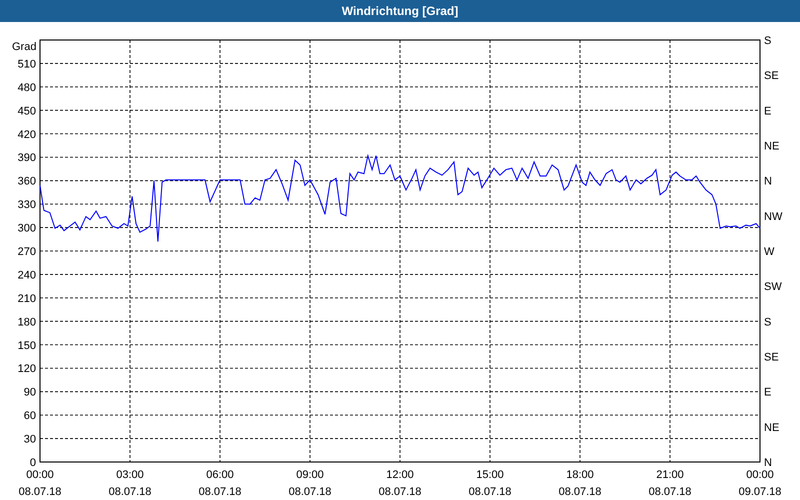 Image resolution: width=800 pixels, height=500 pixels. I want to click on window-title: Windrichtung [Grad], so click(400, 11).